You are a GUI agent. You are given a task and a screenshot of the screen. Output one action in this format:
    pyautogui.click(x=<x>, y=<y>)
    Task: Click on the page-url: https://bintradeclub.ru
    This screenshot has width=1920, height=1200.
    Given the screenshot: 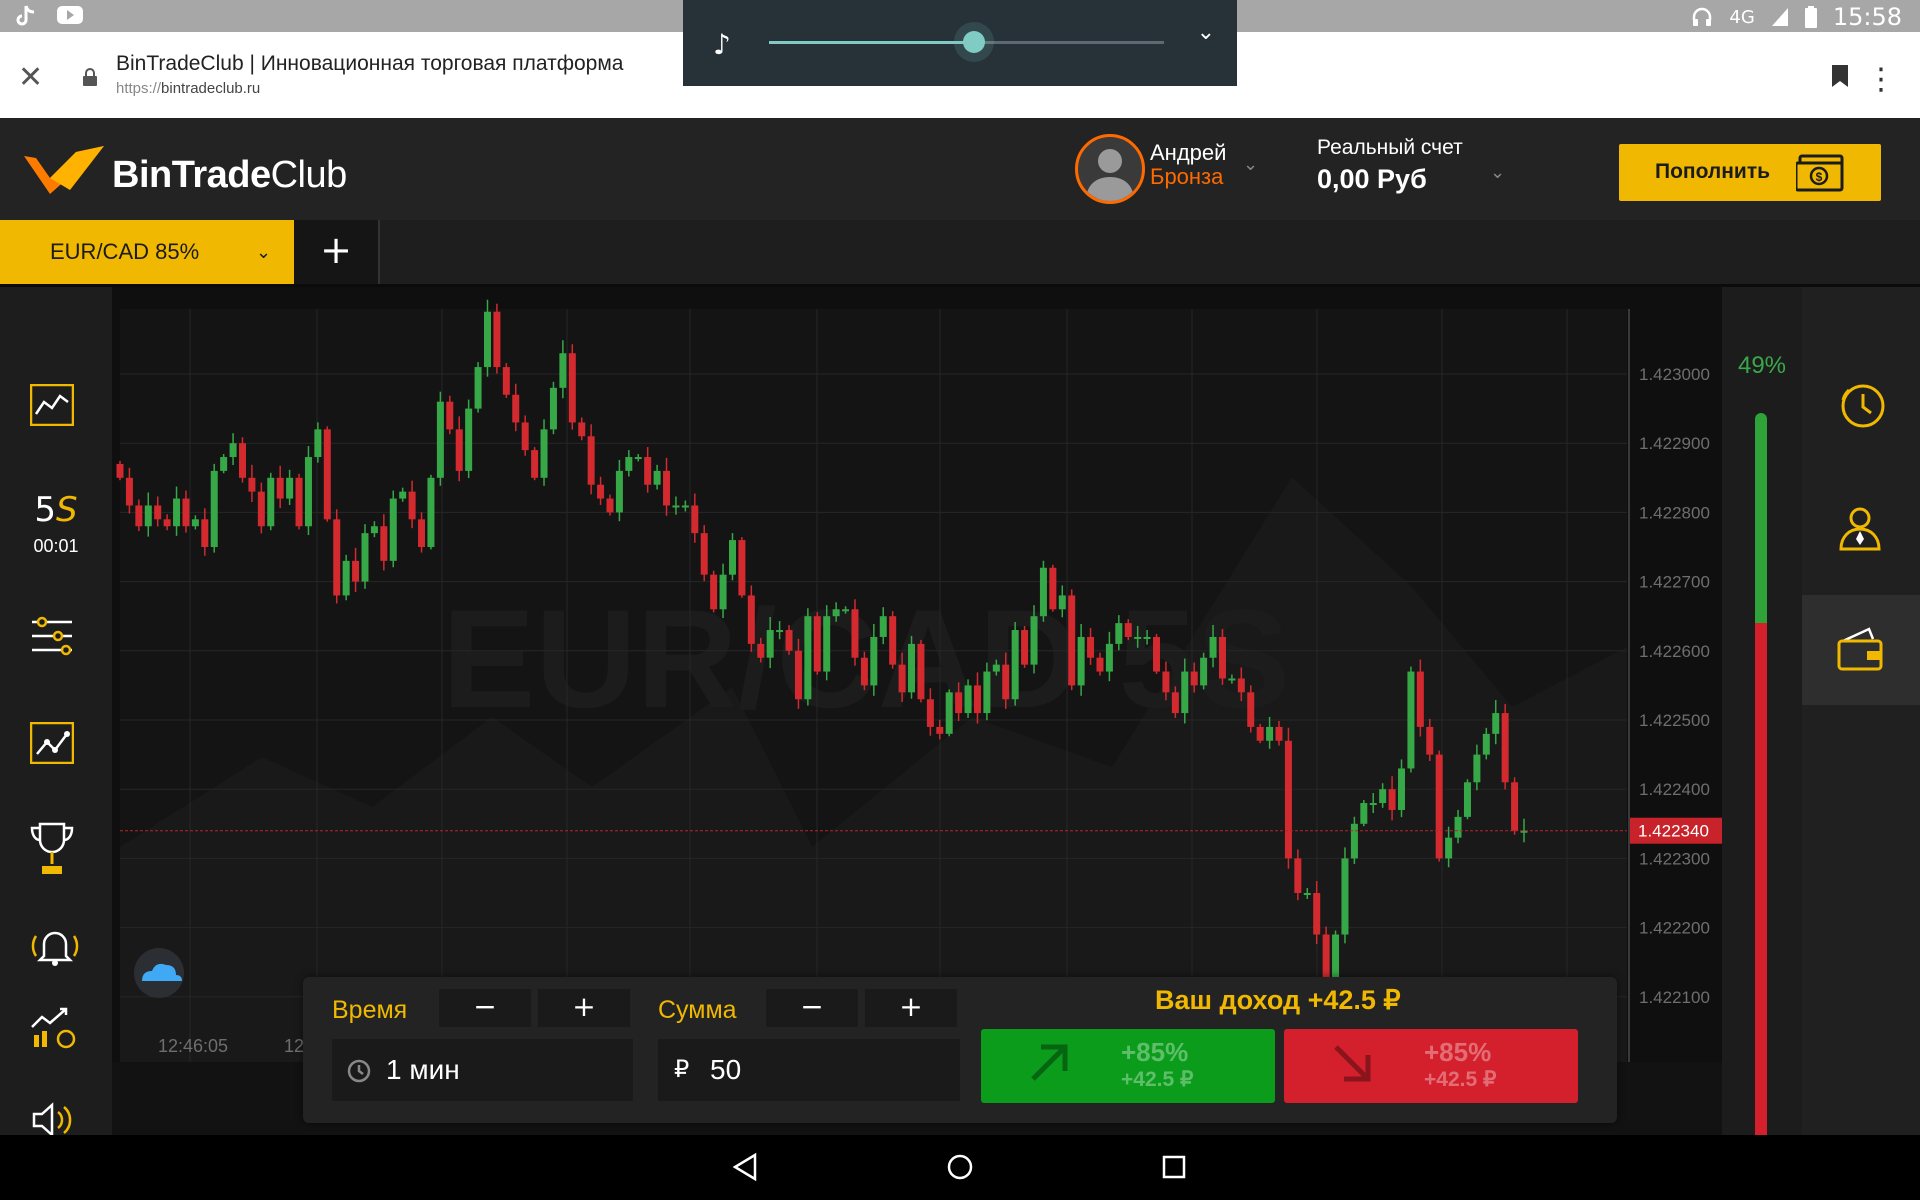 What is the action you would take?
    pyautogui.click(x=188, y=88)
    